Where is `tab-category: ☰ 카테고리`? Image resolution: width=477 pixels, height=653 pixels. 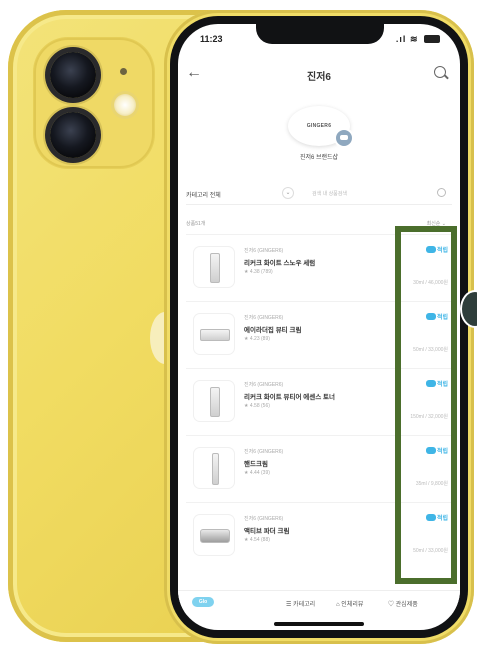 tab-category: ☰ 카테고리 is located at coordinates (300, 603).